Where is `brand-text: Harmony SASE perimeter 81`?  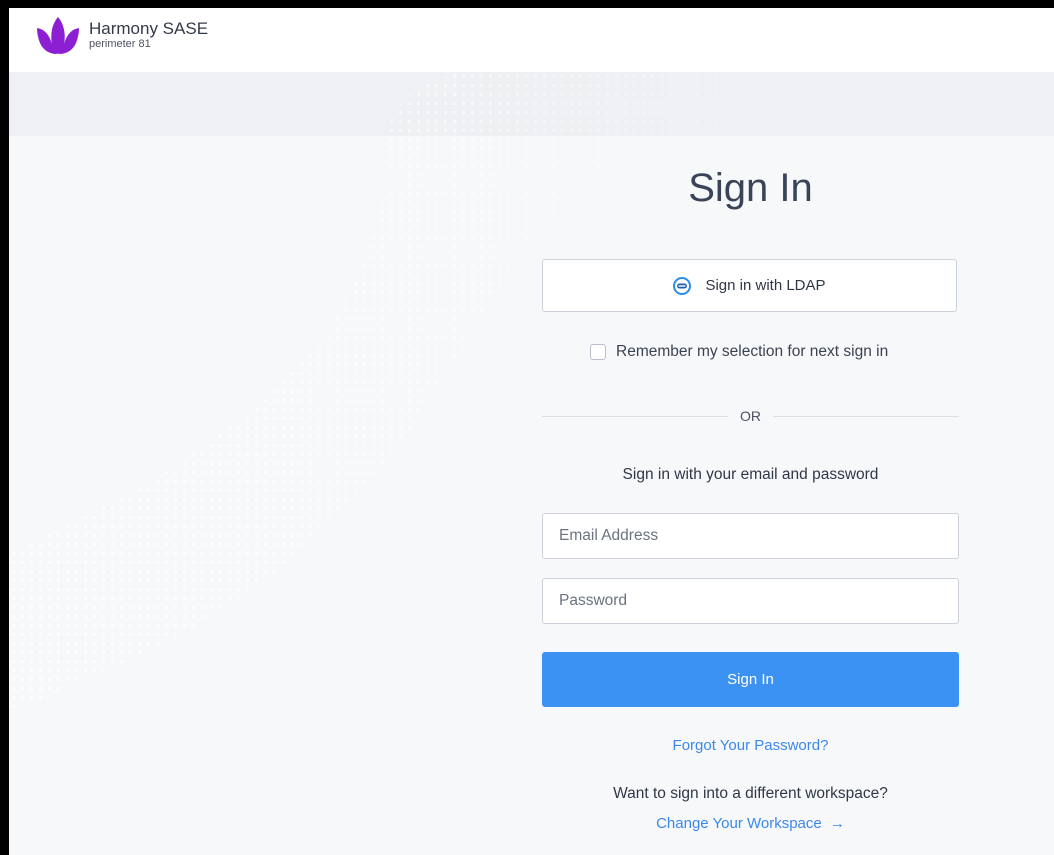 brand-text: Harmony SASE perimeter 81 is located at coordinates (148, 35).